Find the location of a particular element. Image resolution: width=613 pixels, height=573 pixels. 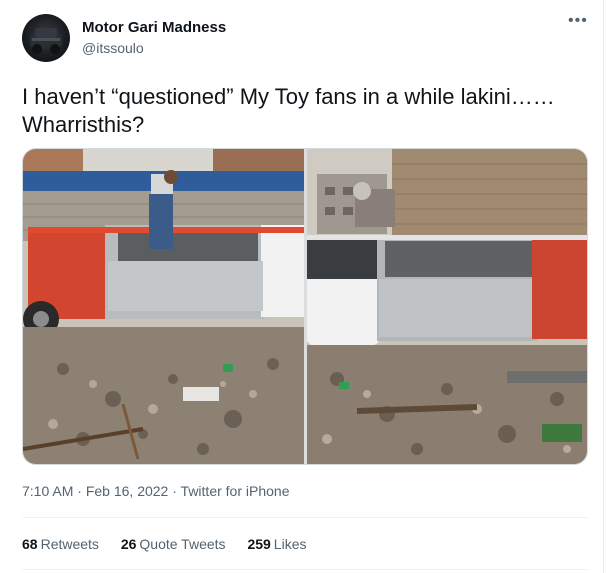

tweet-text-line: Wharristhis? is located at coordinates (83, 124).